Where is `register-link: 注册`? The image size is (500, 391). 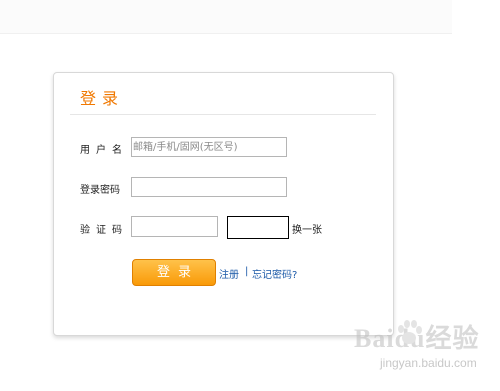
register-link: 注册 is located at coordinates (229, 273).